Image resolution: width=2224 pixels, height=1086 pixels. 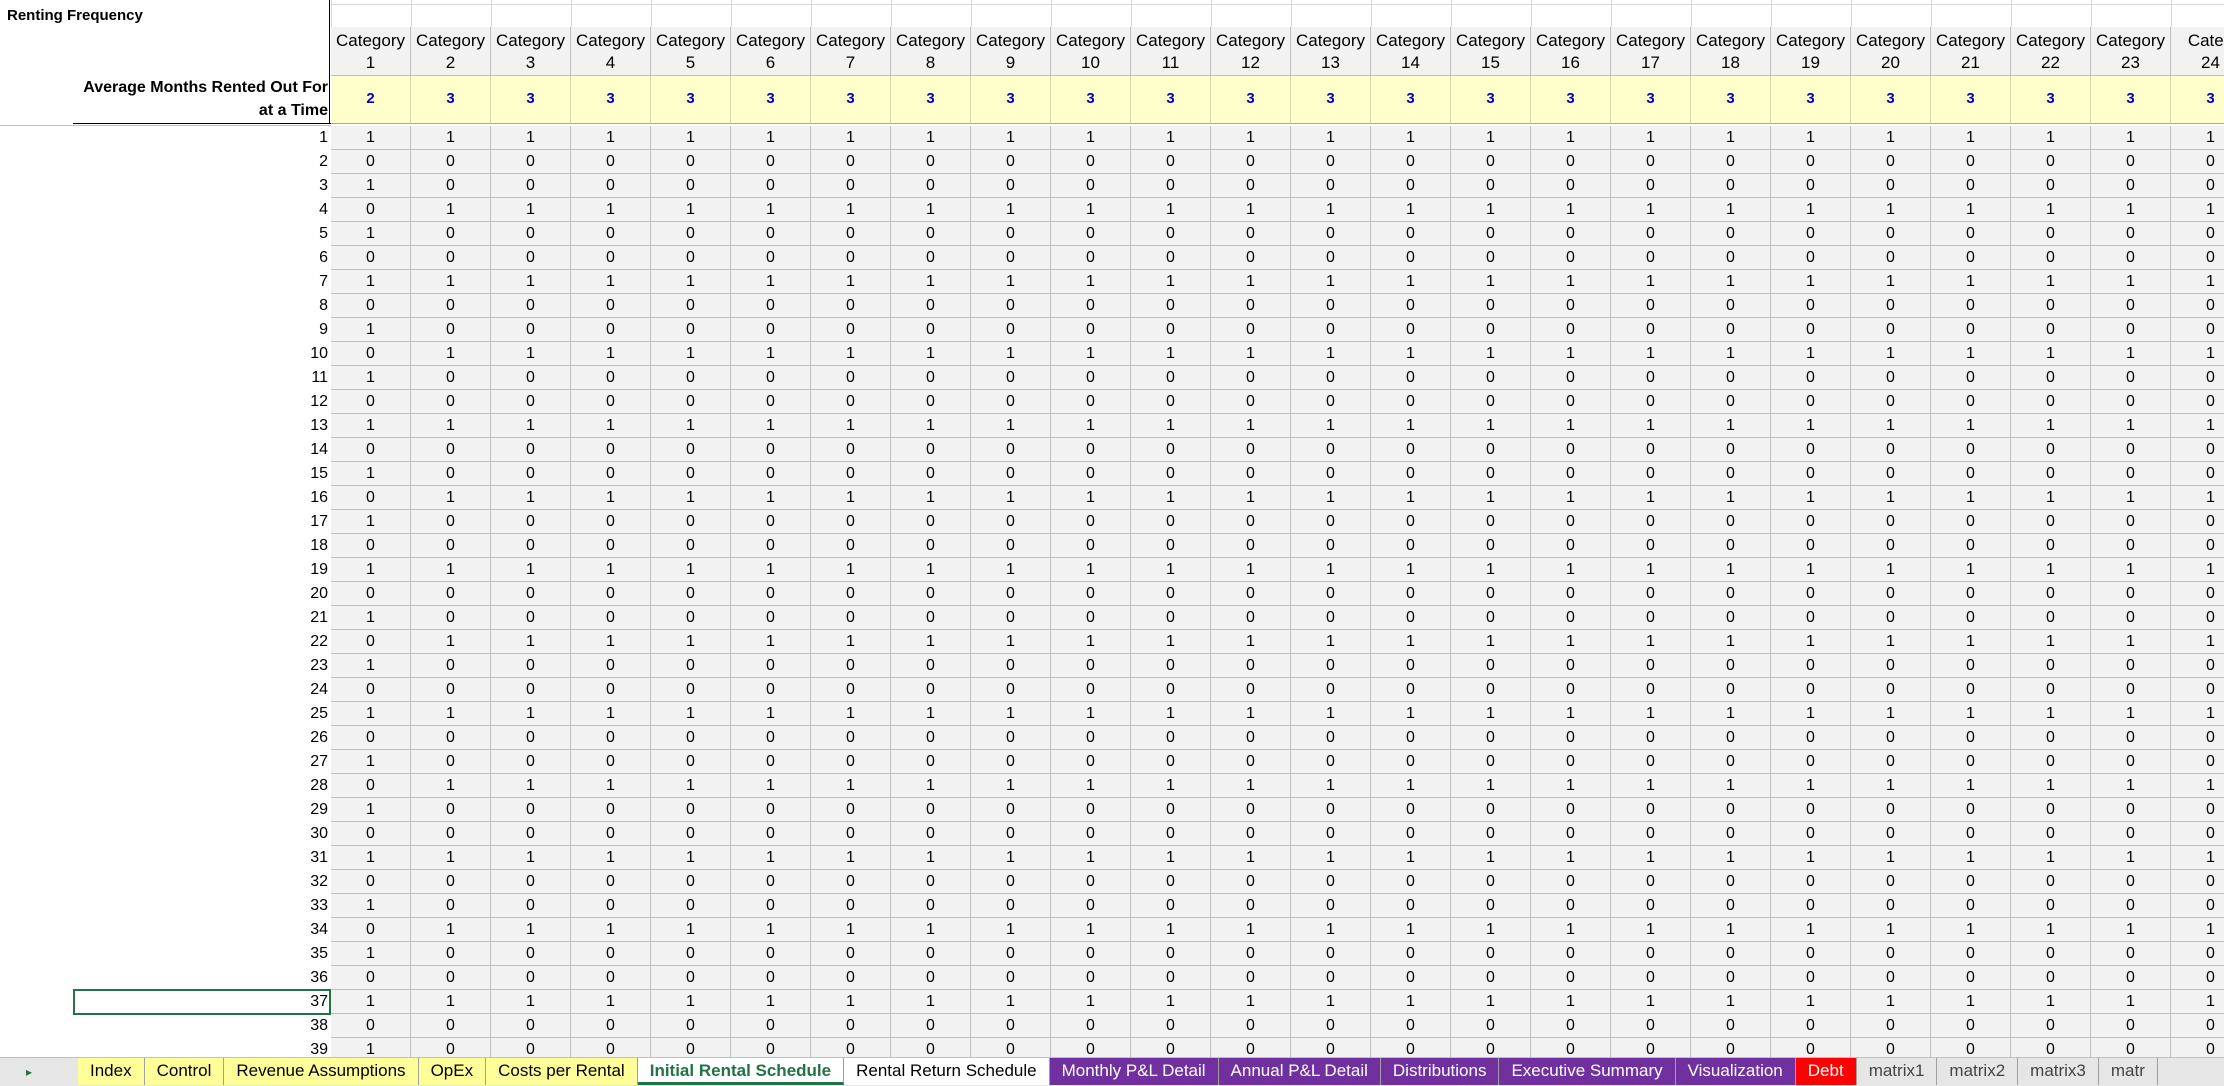 I want to click on category-header: Category 9, so click(x=1011, y=51).